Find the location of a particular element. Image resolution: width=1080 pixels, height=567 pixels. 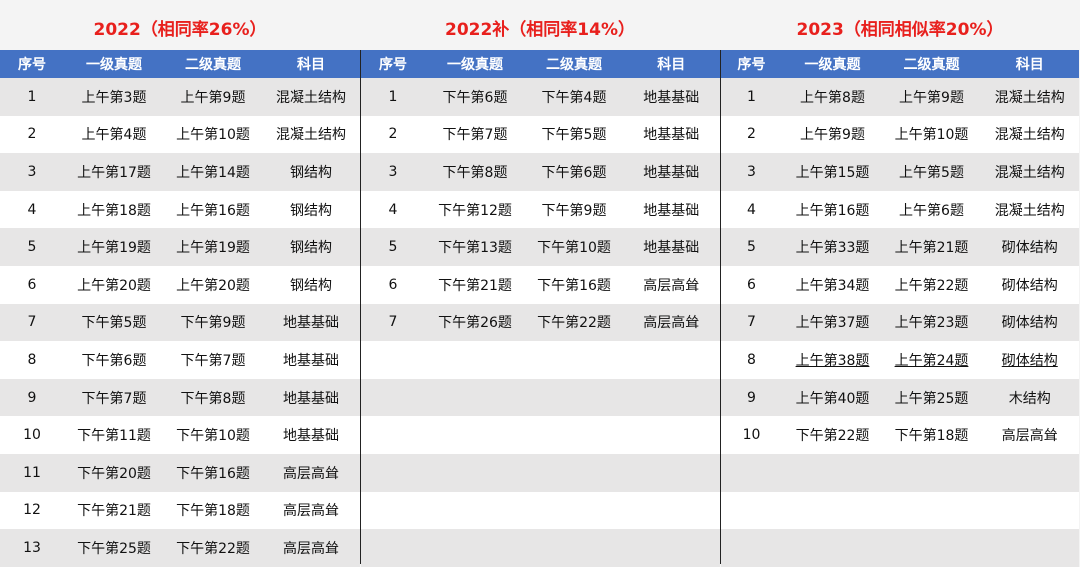

cell-level1: 下午第25题 is located at coordinates (114, 548).